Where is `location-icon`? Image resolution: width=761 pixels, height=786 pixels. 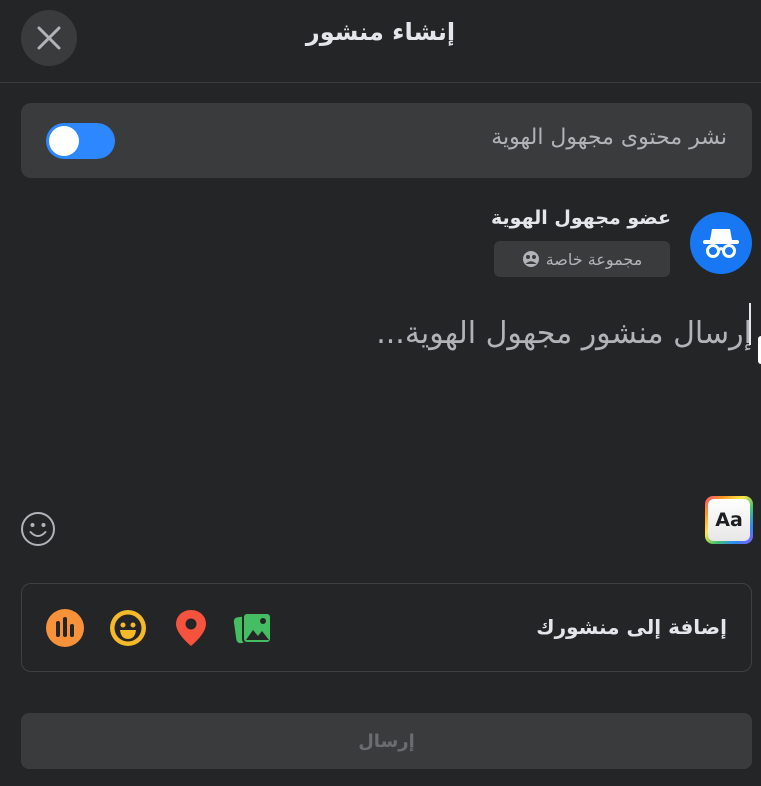
location-icon is located at coordinates (191, 628).